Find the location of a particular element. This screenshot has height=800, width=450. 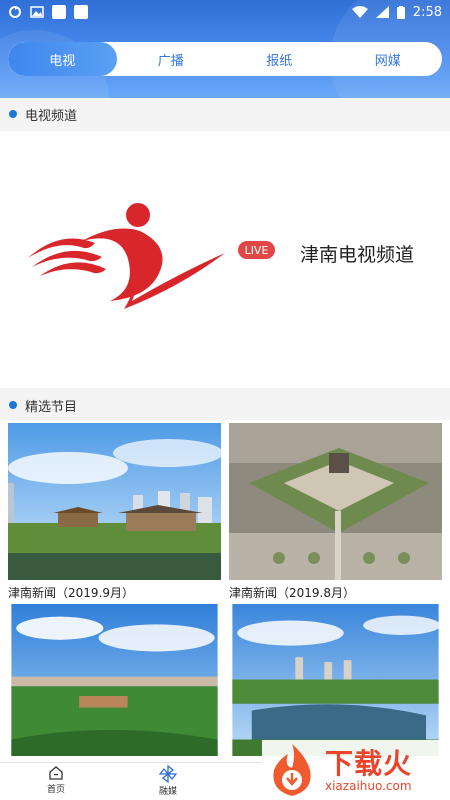

featured-section-header: 精选节目 is located at coordinates (225, 405).